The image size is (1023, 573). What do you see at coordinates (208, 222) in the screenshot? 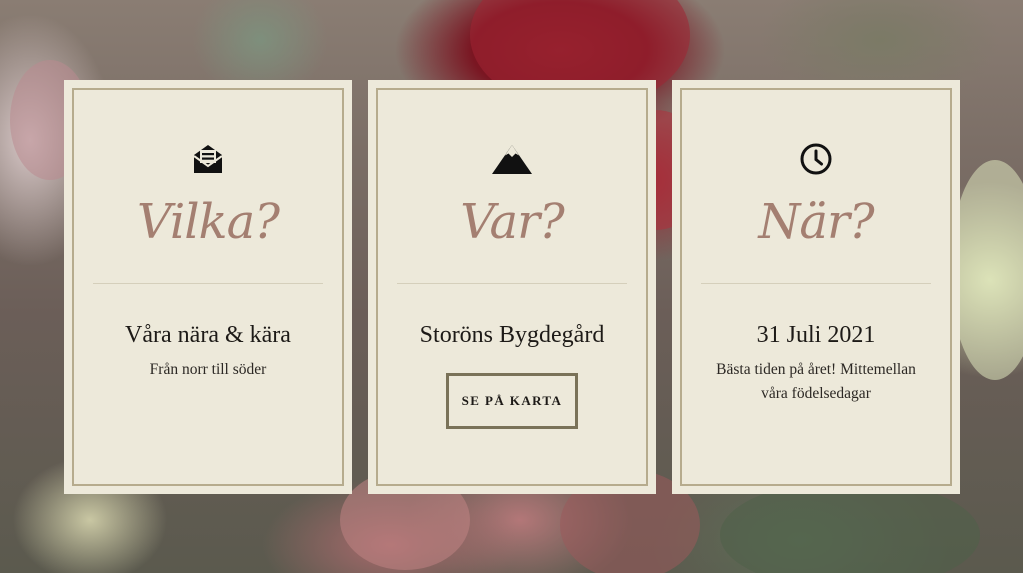
I see `card-heading: Vilka?` at bounding box center [208, 222].